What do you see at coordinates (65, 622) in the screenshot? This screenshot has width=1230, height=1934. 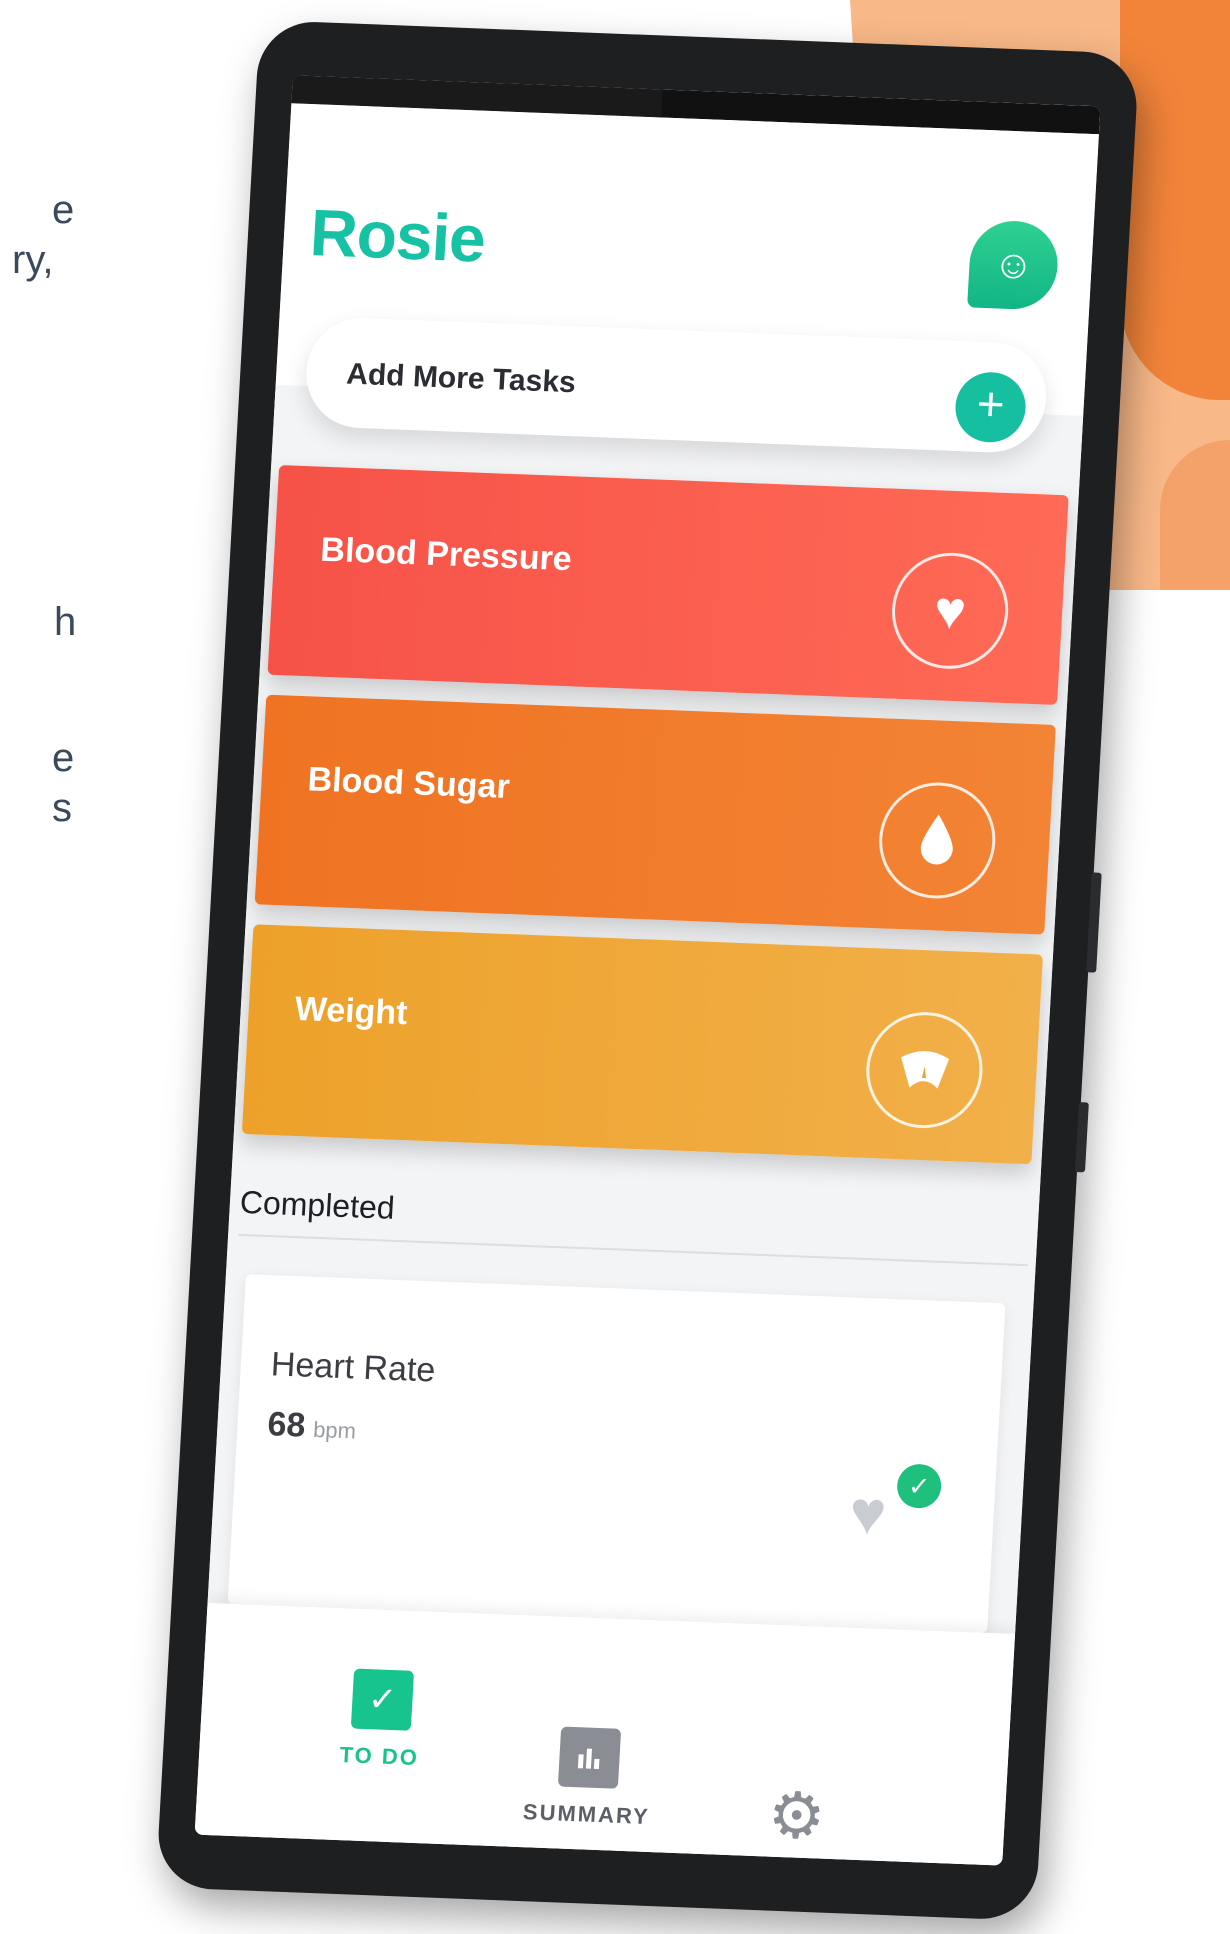 I see `copy-fragment: h` at bounding box center [65, 622].